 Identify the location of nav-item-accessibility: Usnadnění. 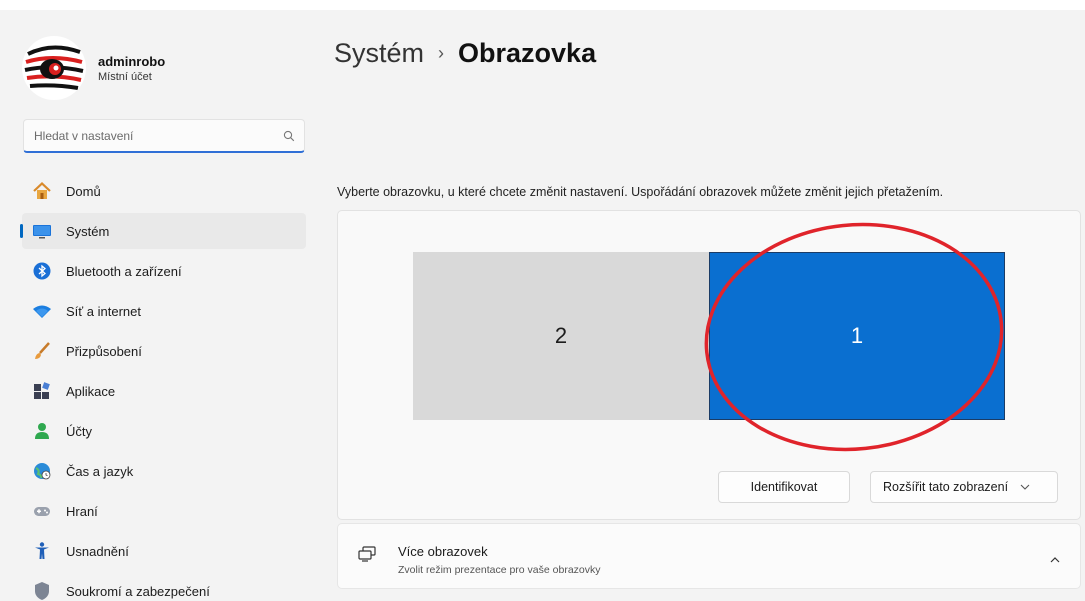
(164, 551).